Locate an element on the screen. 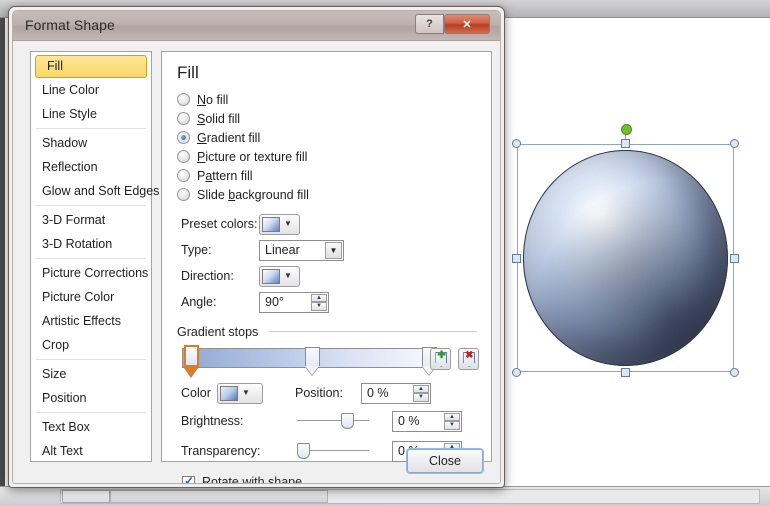  gradient-stops-legend: Gradient stops is located at coordinates (221, 332).